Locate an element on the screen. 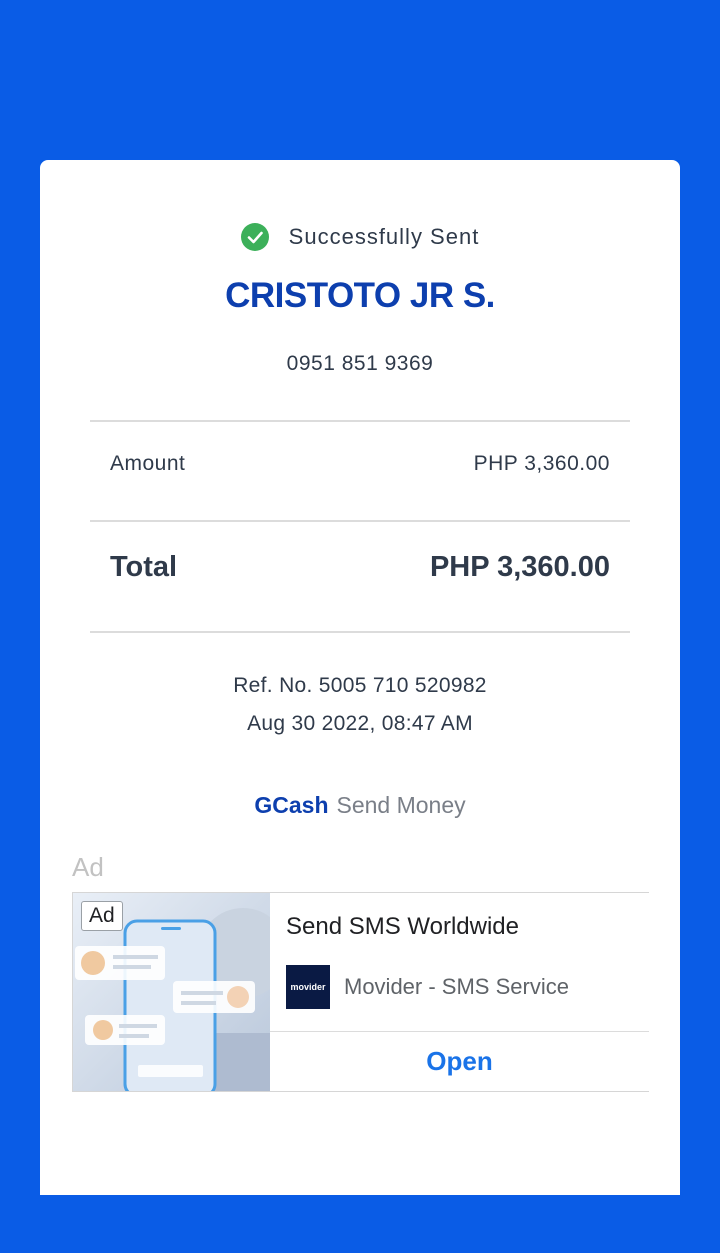 Image resolution: width=720 pixels, height=1253 pixels. advertiser-name: Movider - SMS Service is located at coordinates (456, 987).